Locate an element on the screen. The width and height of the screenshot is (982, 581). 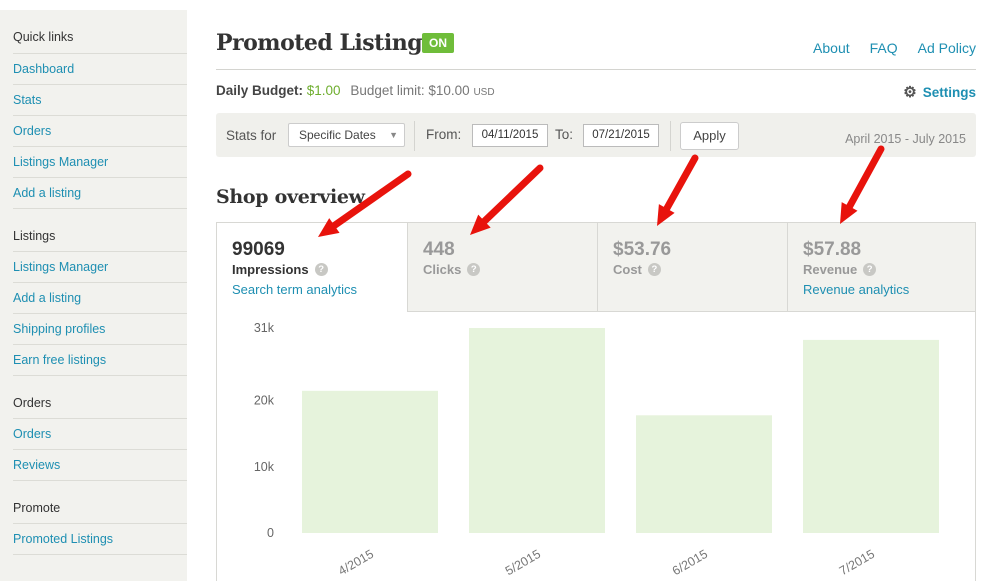
section-title: Shop overview is located at coordinates (290, 197).